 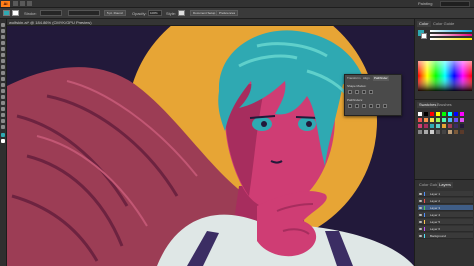 What do you see at coordinates (445, 201) in the screenshot?
I see `layer-row: Layer 2` at bounding box center [445, 201].